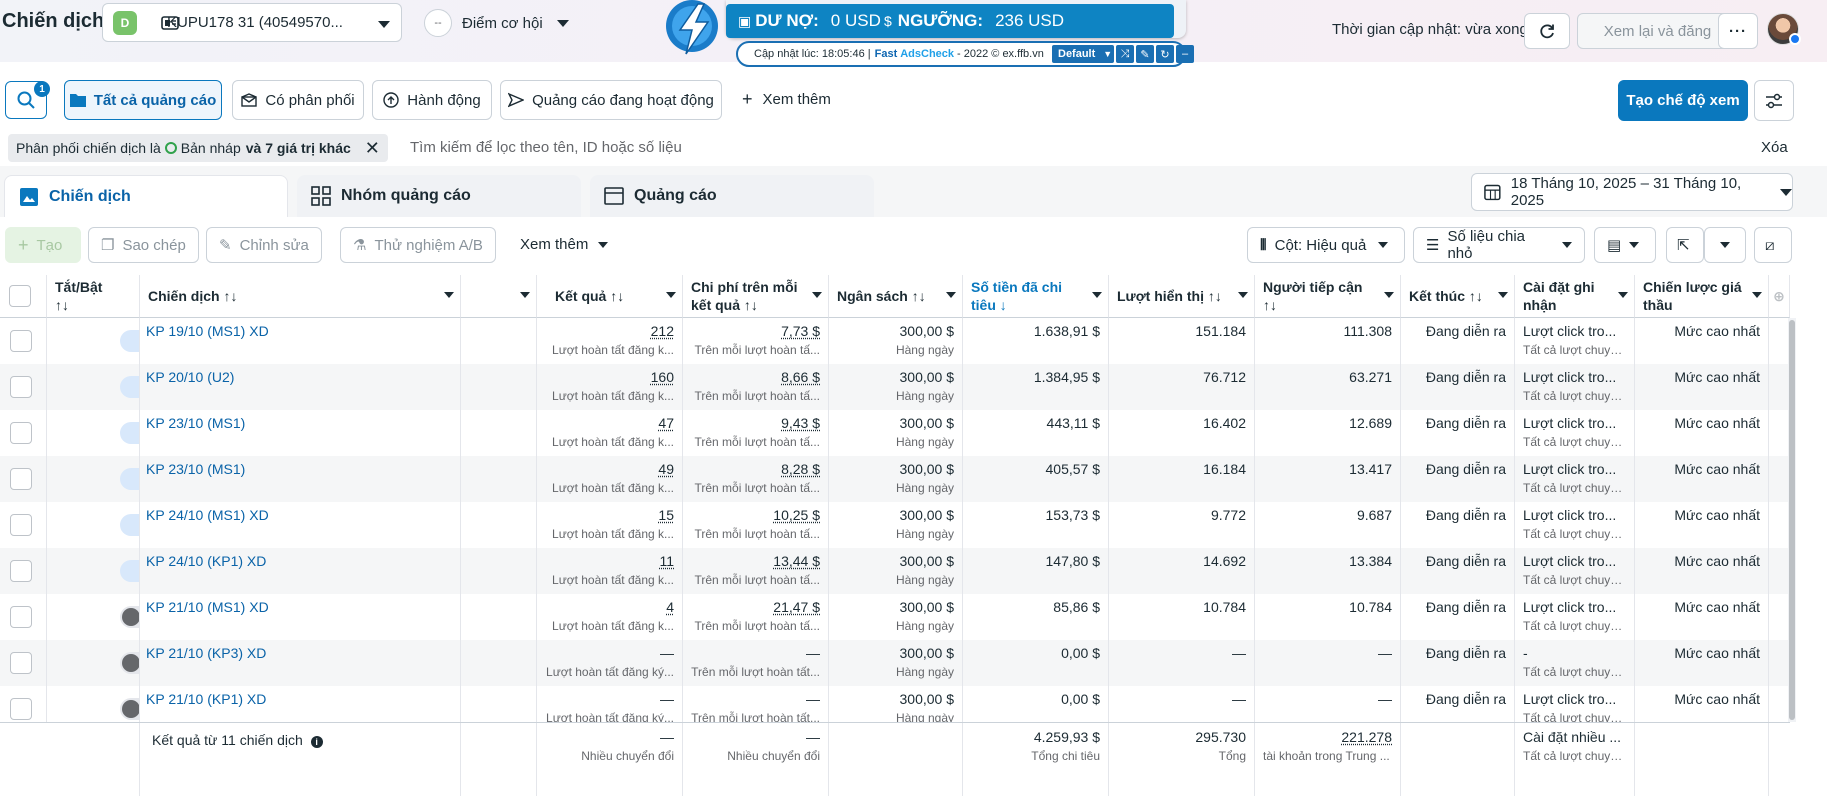 Image resolution: width=1827 pixels, height=796 pixels. I want to click on campaign-name-link: KP 21/10 (KP3) XD, so click(299, 653).